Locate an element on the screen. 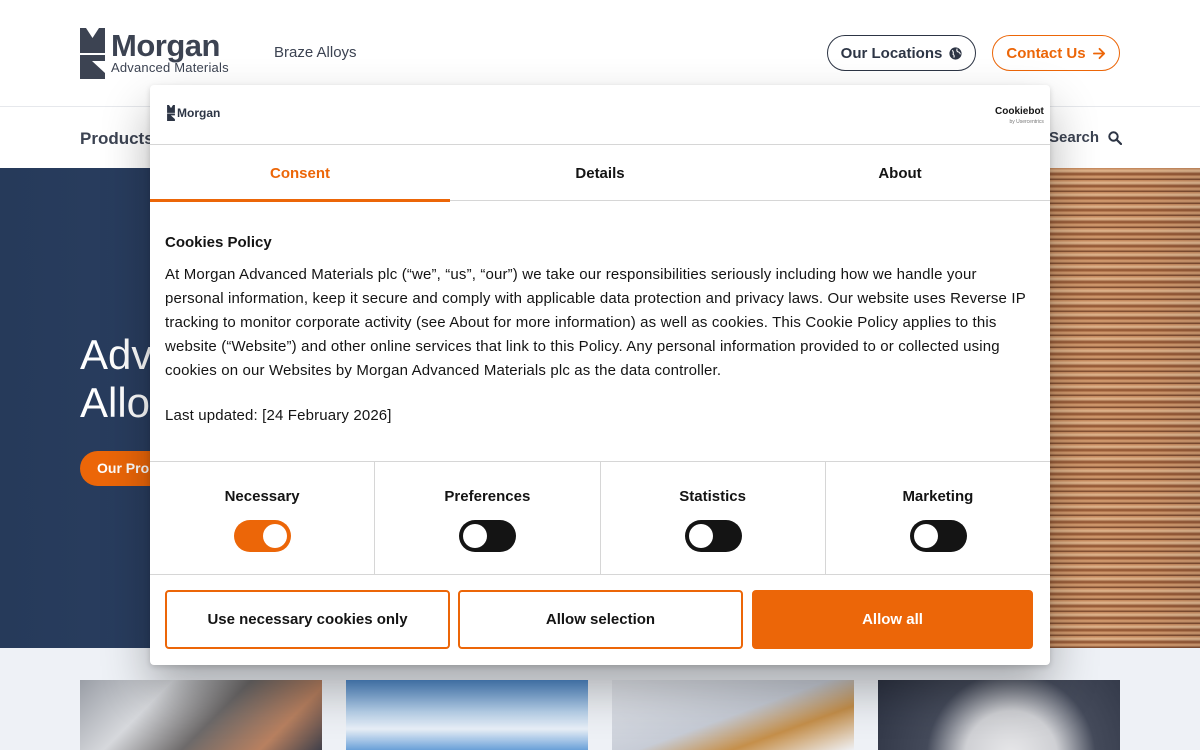 This screenshot has width=1200, height=750. toggle-statistics is located at coordinates (713, 536).